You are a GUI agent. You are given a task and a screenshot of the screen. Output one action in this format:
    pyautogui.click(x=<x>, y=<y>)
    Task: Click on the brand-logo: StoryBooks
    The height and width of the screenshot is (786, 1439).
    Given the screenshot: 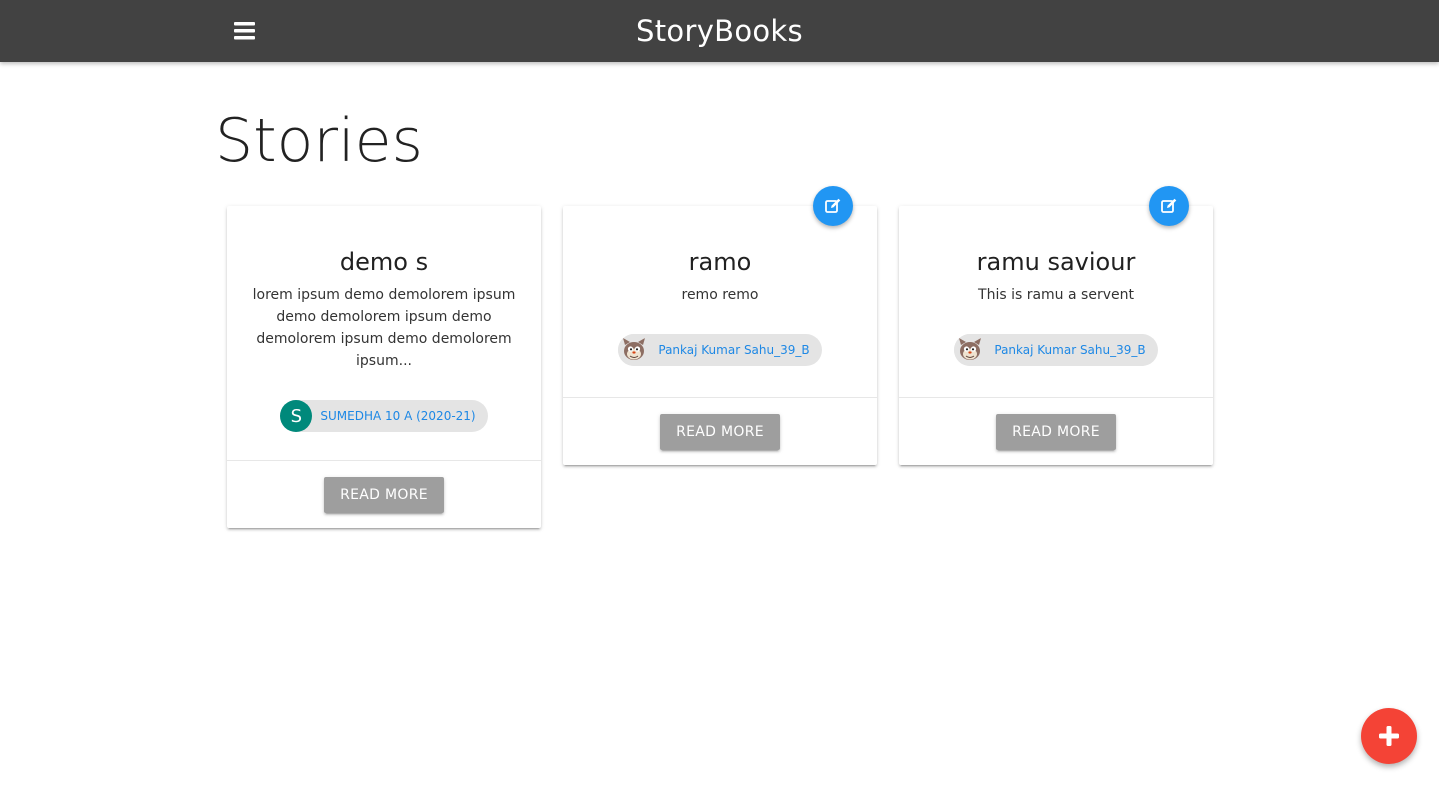 What is the action you would take?
    pyautogui.click(x=719, y=31)
    